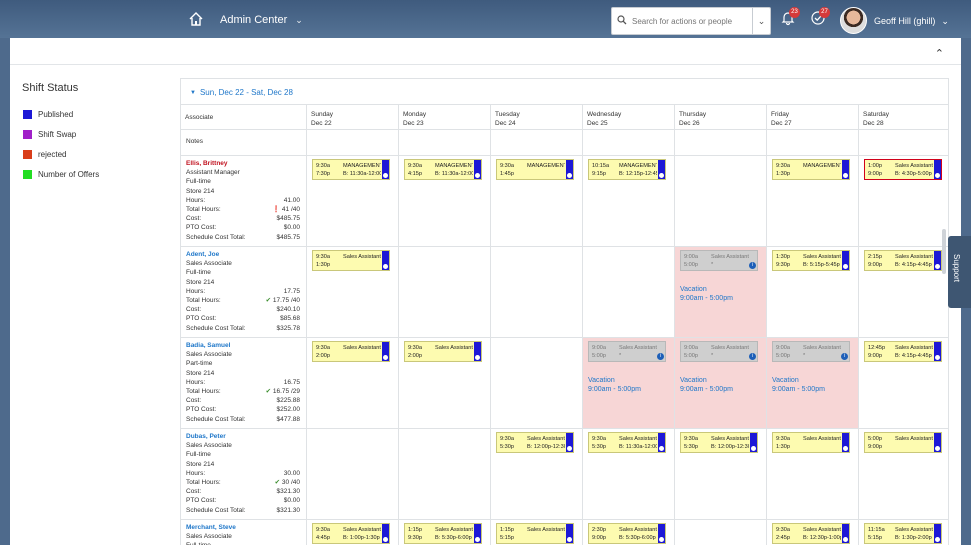 The height and width of the screenshot is (545, 971). What do you see at coordinates (691, 21) in the screenshot?
I see `search-input` at bounding box center [691, 21].